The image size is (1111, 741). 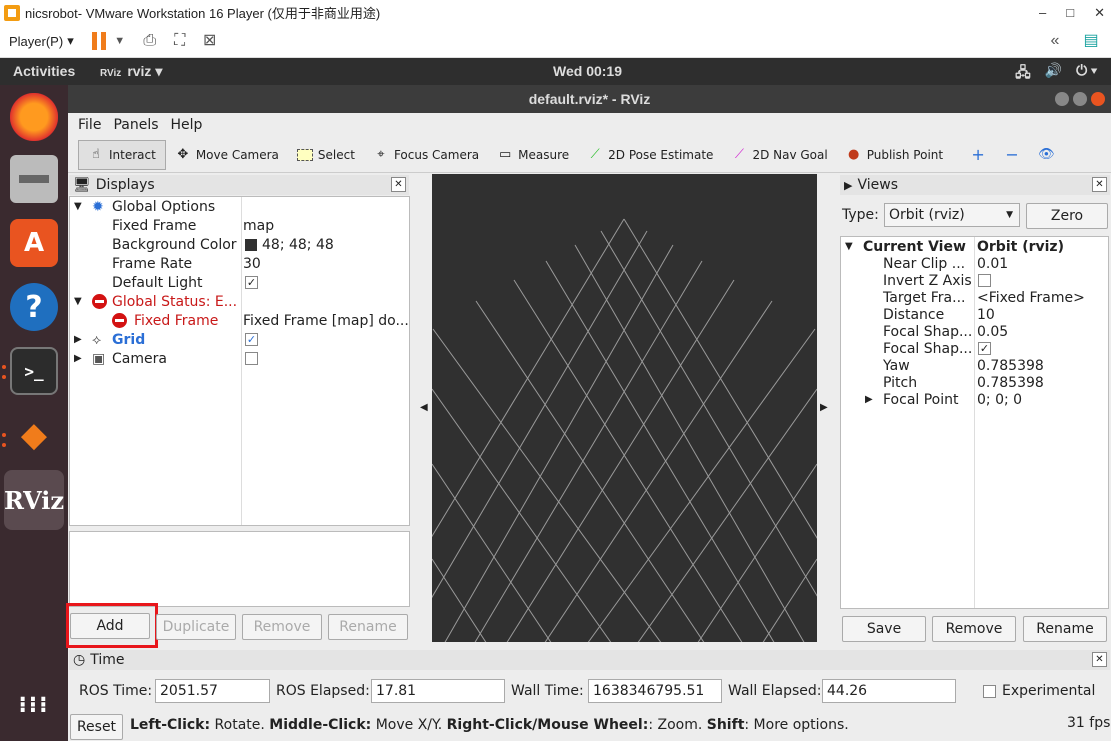 I want to click on menu-help: Help, so click(x=187, y=125).